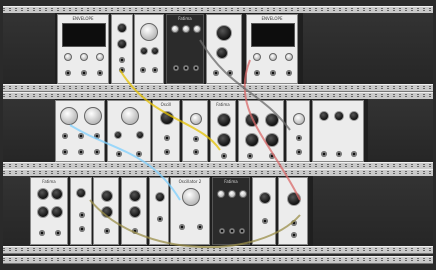 Image resolution: width=436 pixels, height=270 pixels. I want to click on filter-module, so click(224, 49).